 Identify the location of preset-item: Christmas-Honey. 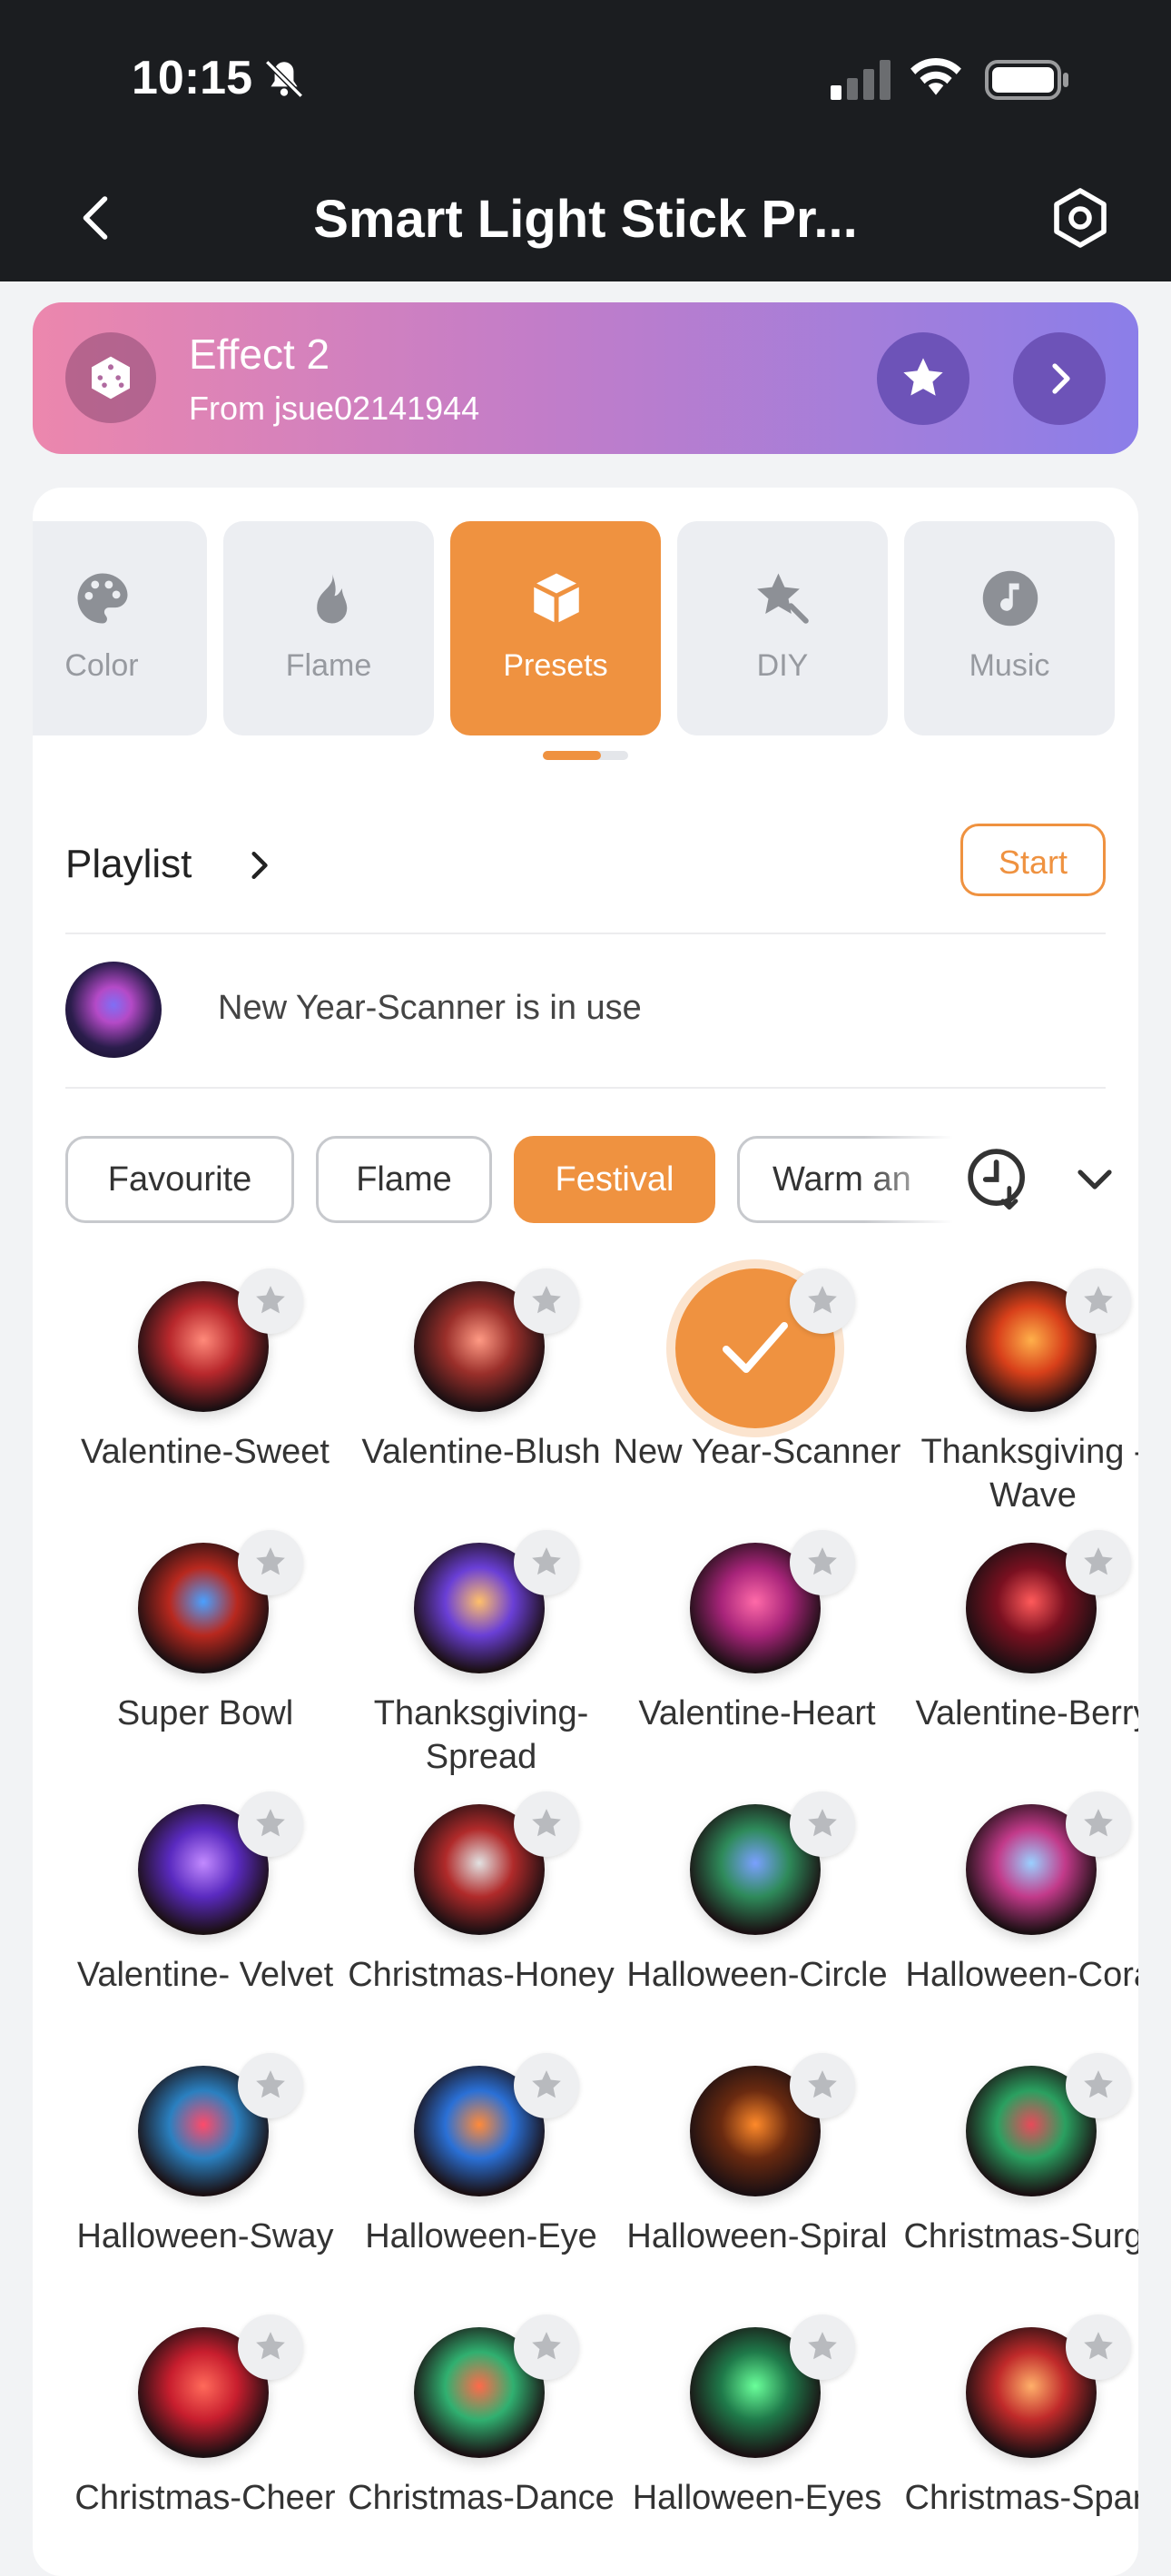
(481, 1918).